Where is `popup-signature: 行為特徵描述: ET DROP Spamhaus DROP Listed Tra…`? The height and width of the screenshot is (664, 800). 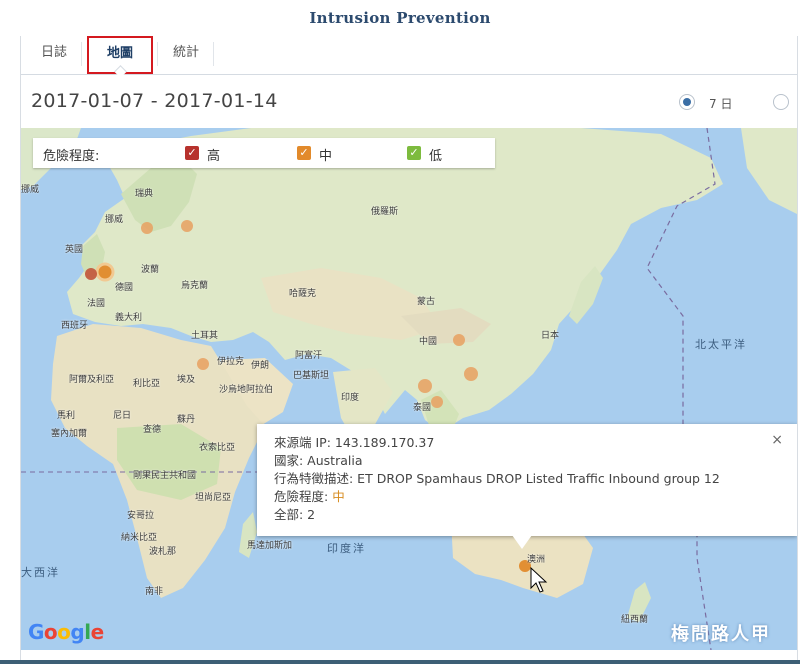 popup-signature: 行為特徵描述: ET DROP Spamhaus DROP Listed Tra… is located at coordinates (497, 478).